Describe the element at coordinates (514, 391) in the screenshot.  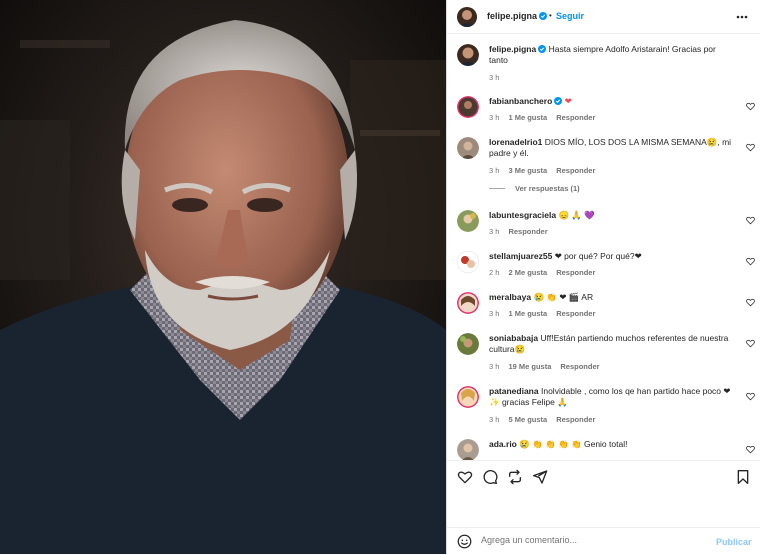
I see `comment-username: patanediana` at that location.